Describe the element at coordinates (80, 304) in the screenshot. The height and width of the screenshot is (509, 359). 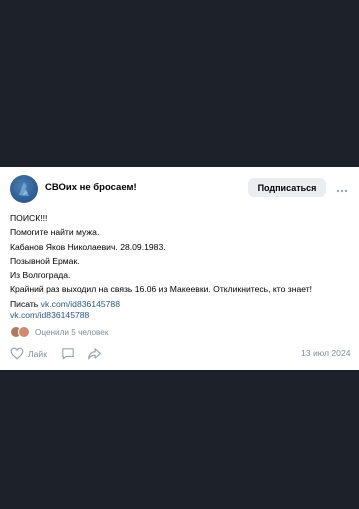
I see `contact-link: vk.com/id836145788` at that location.